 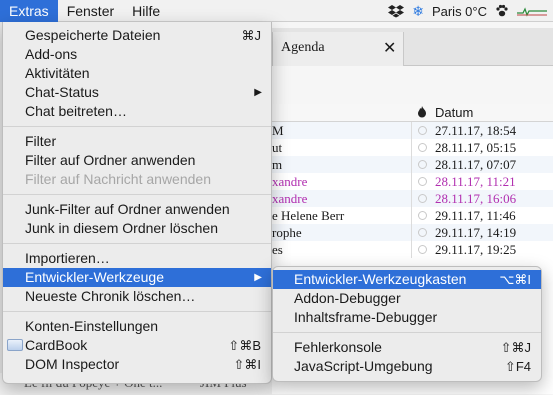 I want to click on tab-agenda-label: Agenda, so click(x=303, y=47).